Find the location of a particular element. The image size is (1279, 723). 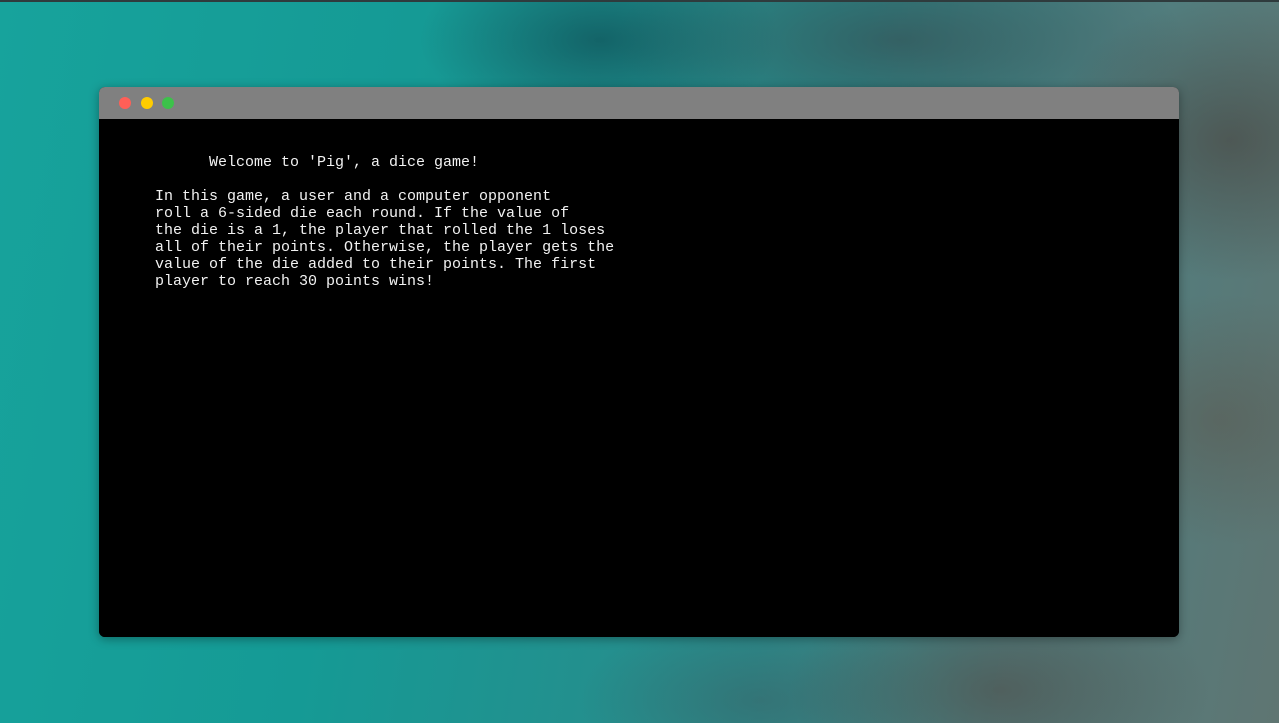

maximize-dot-icon is located at coordinates (168, 103).